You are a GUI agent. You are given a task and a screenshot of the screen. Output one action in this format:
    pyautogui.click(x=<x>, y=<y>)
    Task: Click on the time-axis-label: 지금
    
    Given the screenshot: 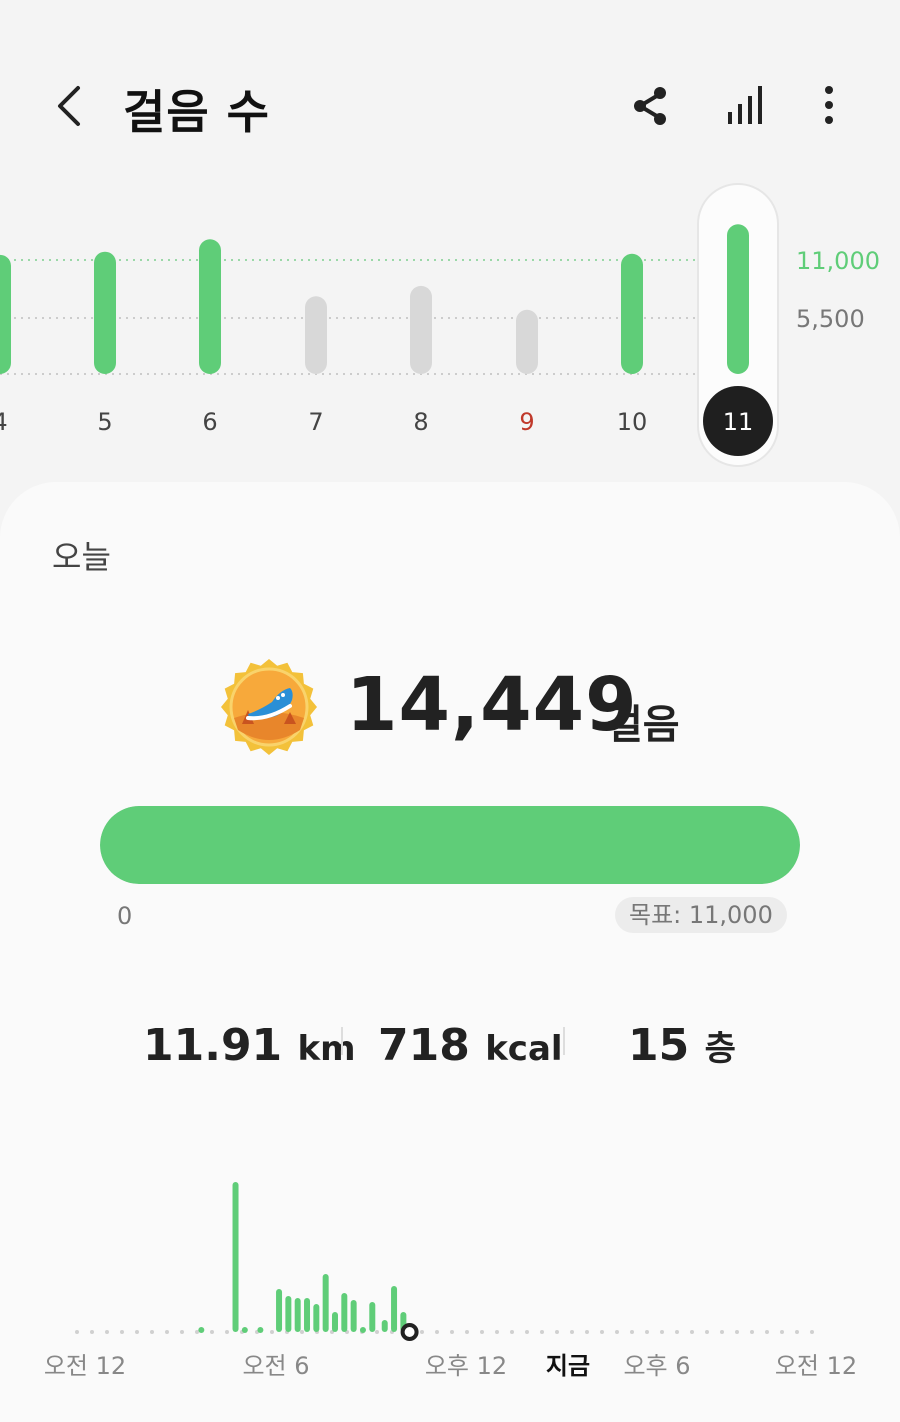 What is the action you would take?
    pyautogui.click(x=568, y=1366)
    